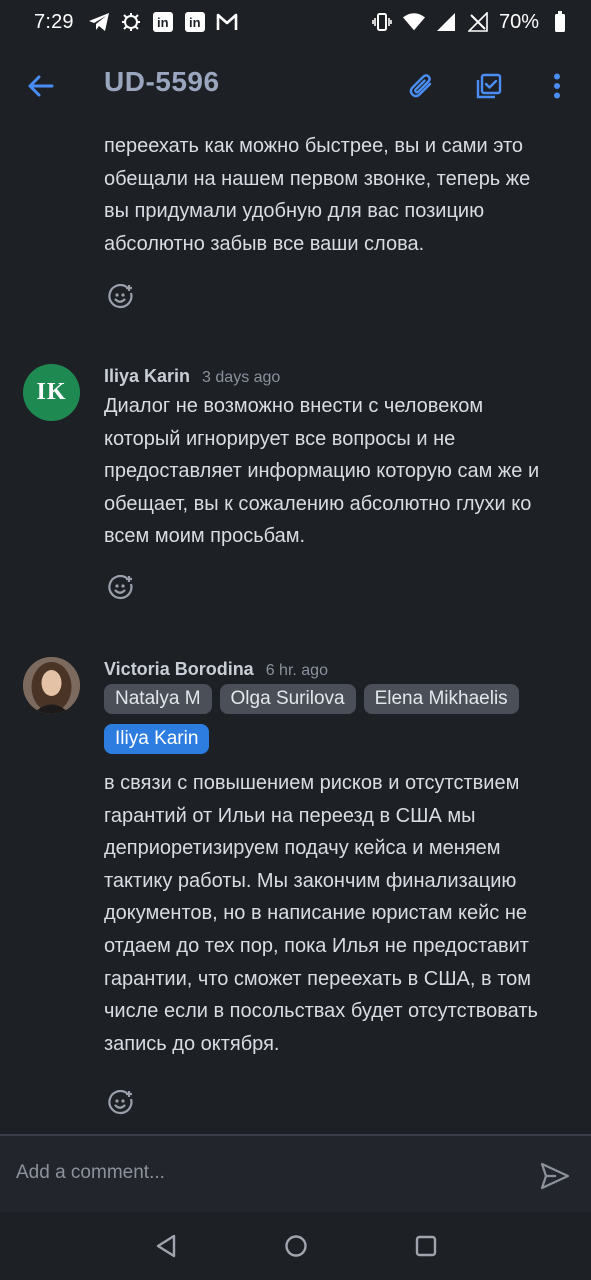 The height and width of the screenshot is (1280, 591). What do you see at coordinates (227, 22) in the screenshot?
I see `gmail-icon` at bounding box center [227, 22].